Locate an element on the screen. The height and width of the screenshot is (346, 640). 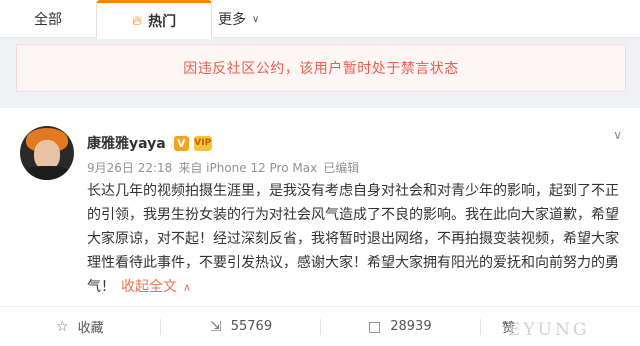
tab-all-label: 全部 is located at coordinates (48, 20).